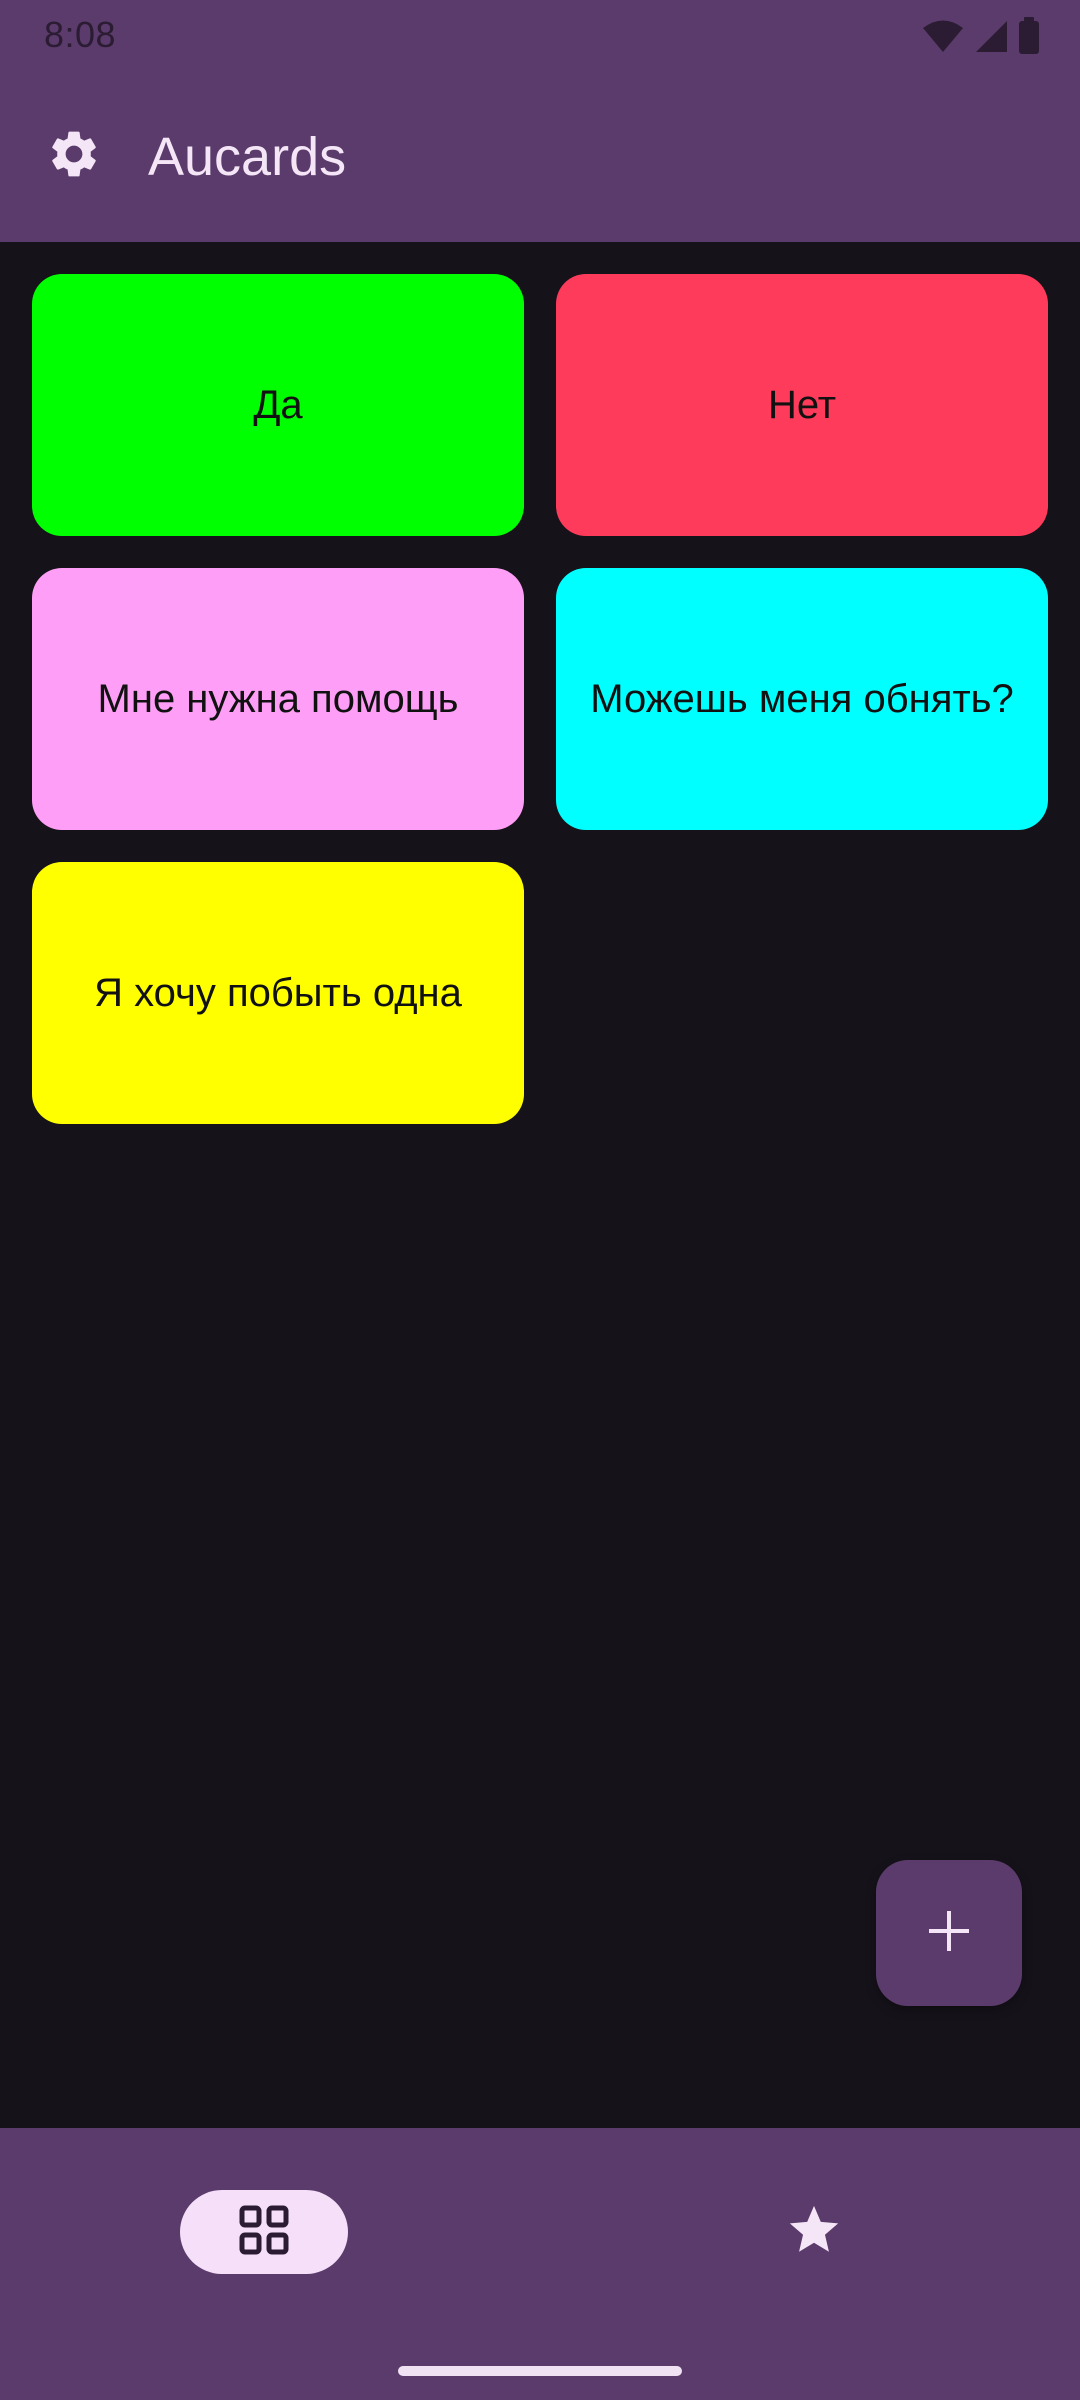 This screenshot has width=1080, height=2400. I want to click on bottom-navigation, so click(540, 2264).